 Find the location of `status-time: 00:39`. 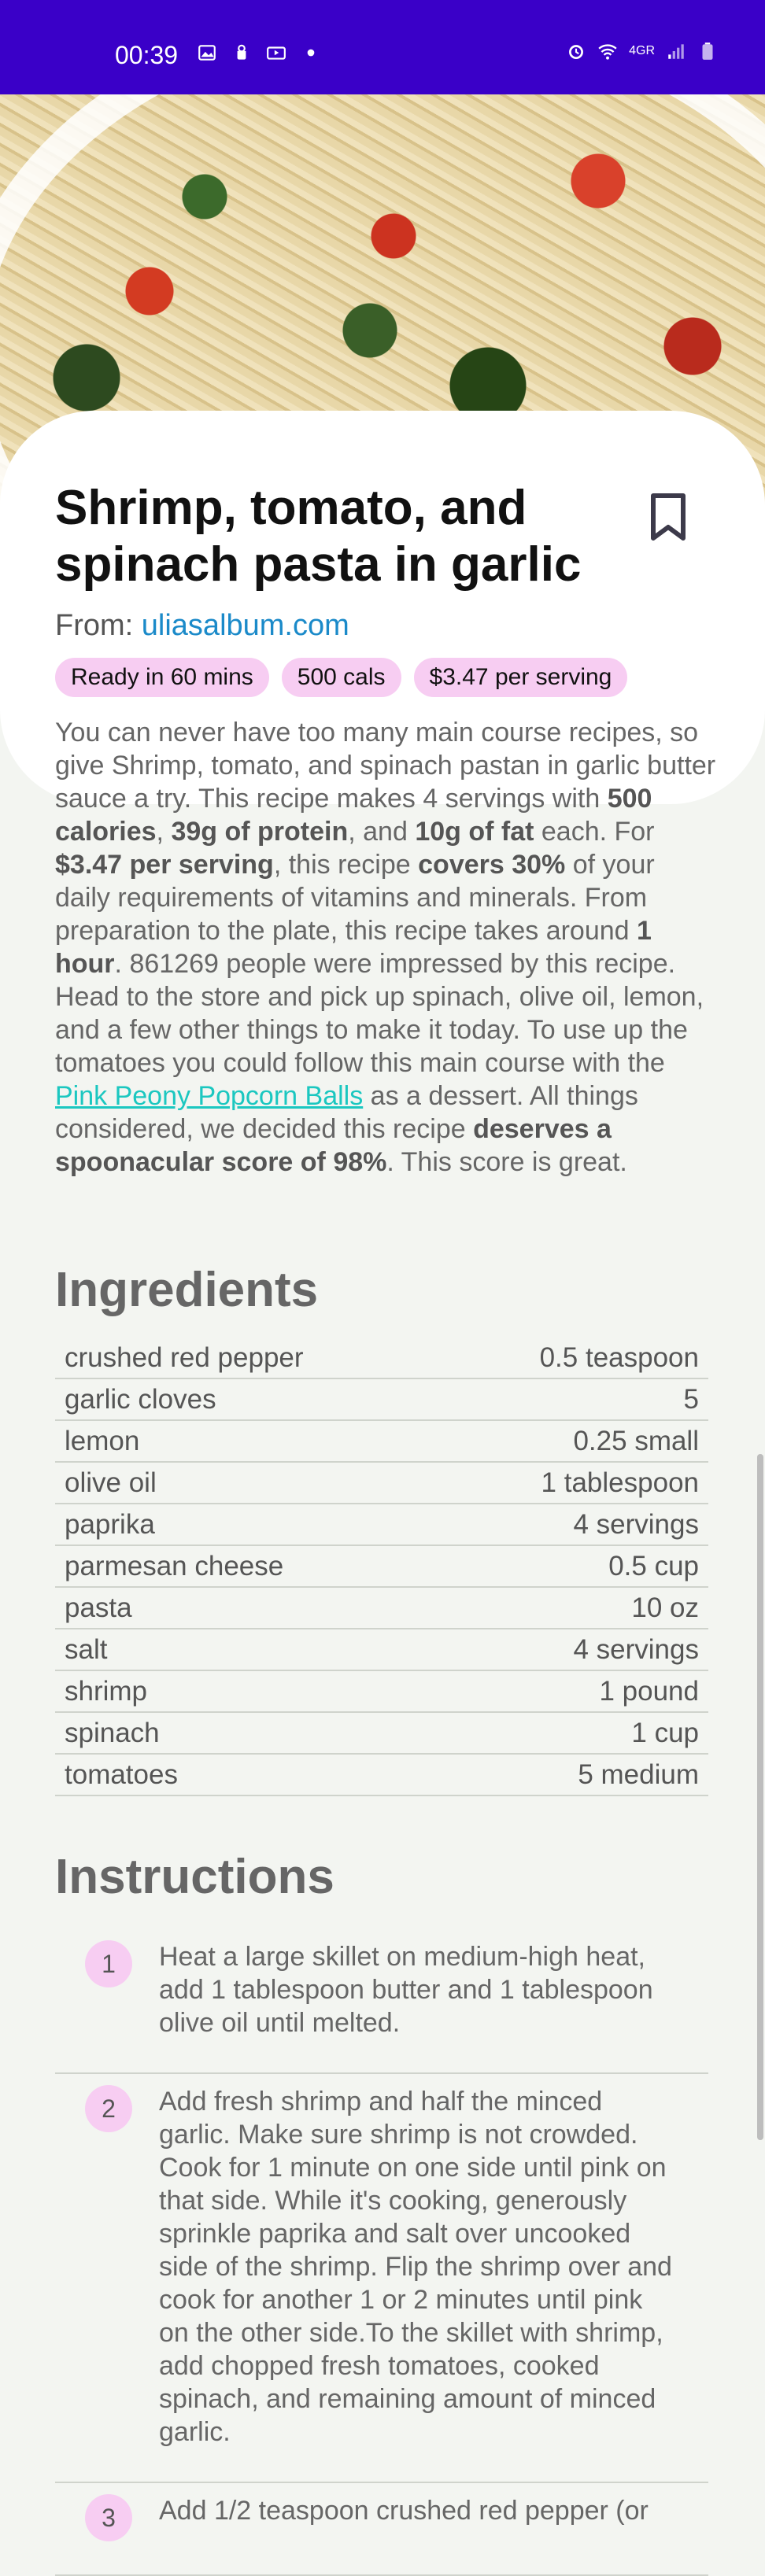

status-time: 00:39 is located at coordinates (147, 55).